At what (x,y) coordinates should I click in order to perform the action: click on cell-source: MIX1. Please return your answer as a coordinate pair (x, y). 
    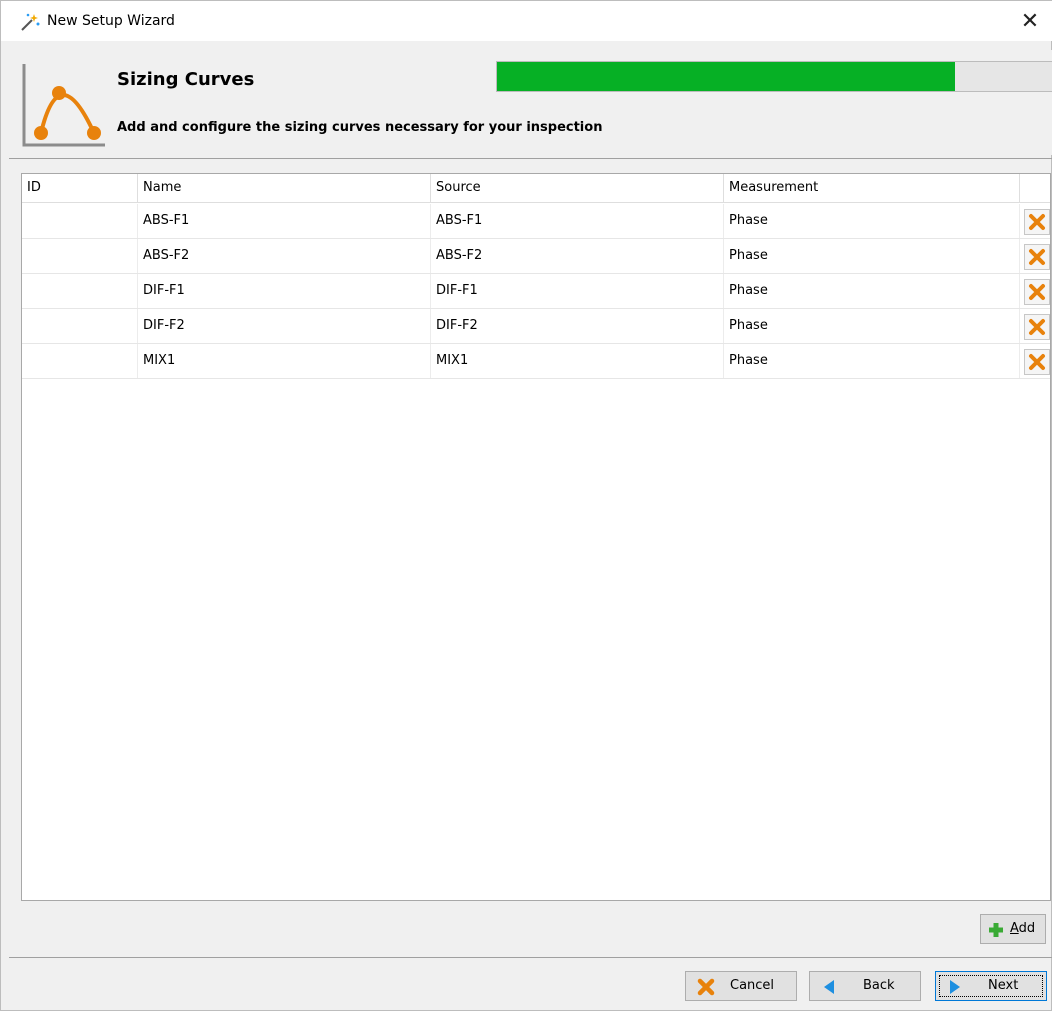
    Looking at the image, I should click on (577, 361).